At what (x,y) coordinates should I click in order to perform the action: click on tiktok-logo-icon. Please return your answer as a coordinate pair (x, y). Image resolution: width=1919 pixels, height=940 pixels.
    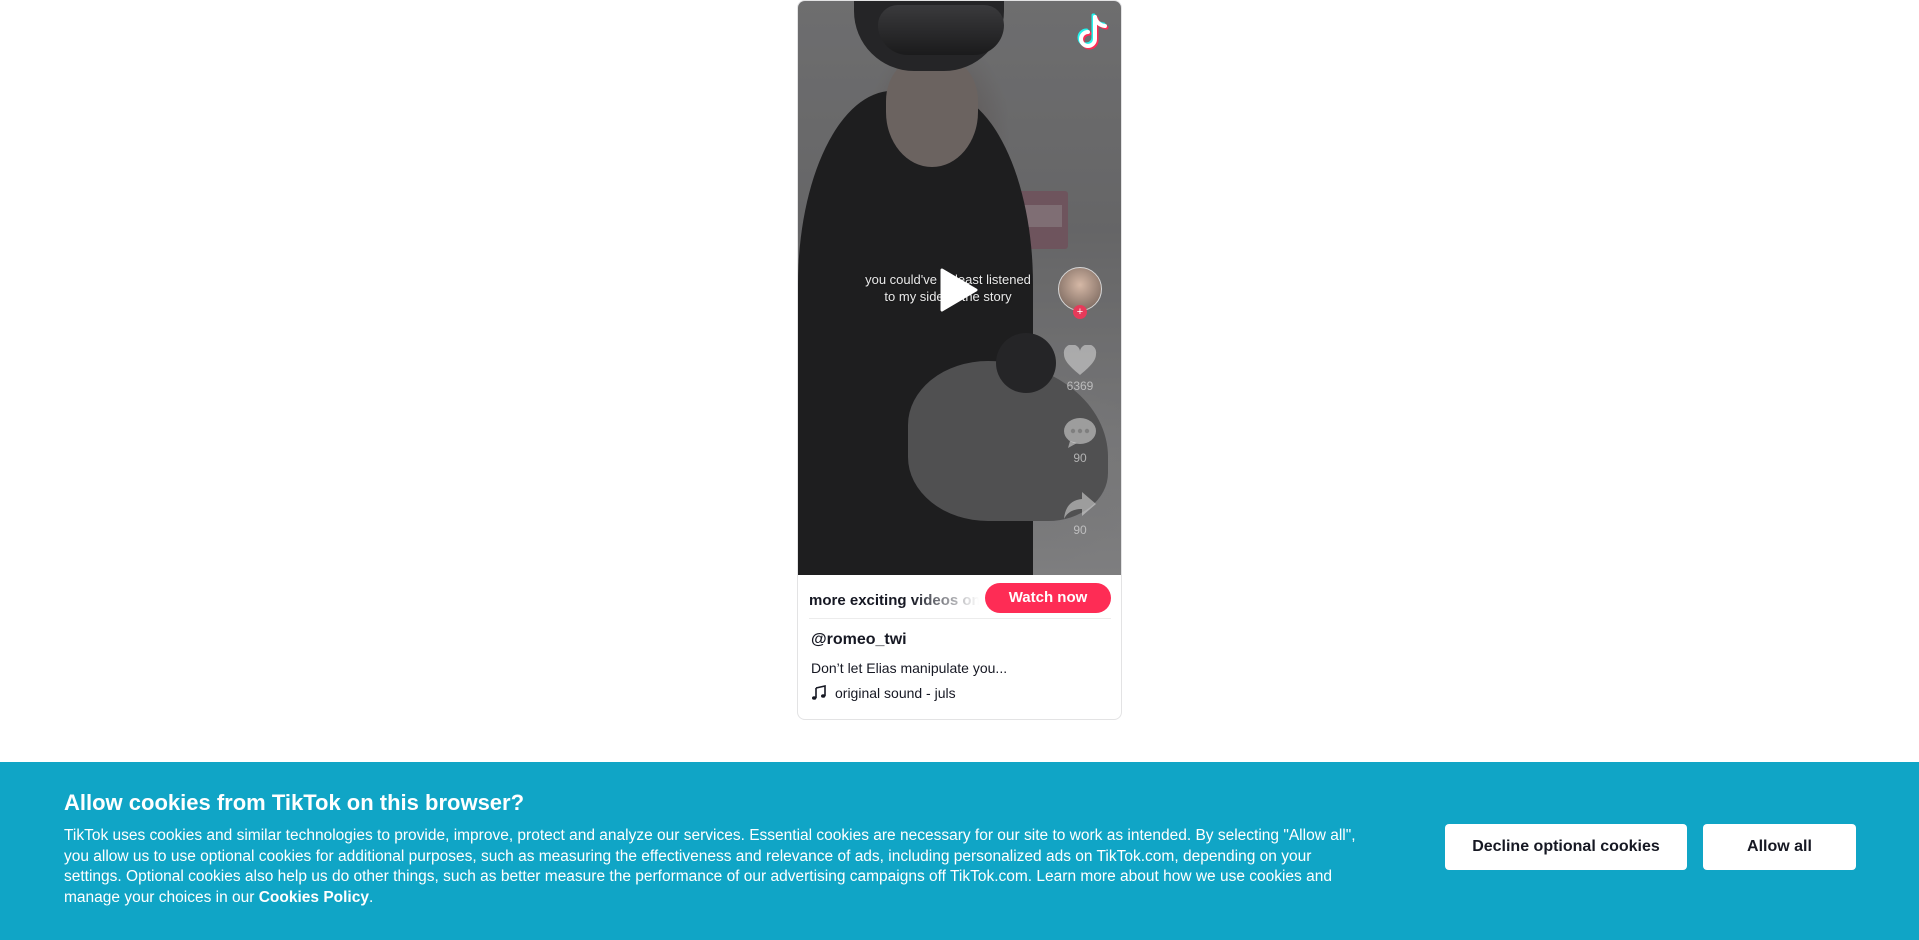
    Looking at the image, I should click on (1093, 31).